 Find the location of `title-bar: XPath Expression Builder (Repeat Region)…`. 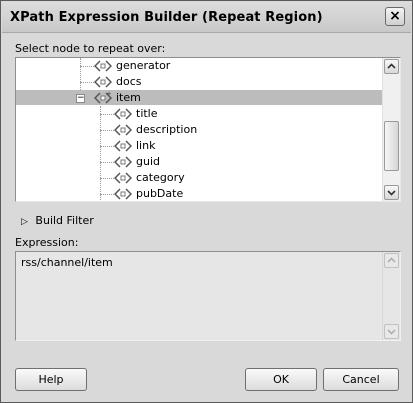

title-bar: XPath Expression Builder (Repeat Region)… is located at coordinates (206, 17).